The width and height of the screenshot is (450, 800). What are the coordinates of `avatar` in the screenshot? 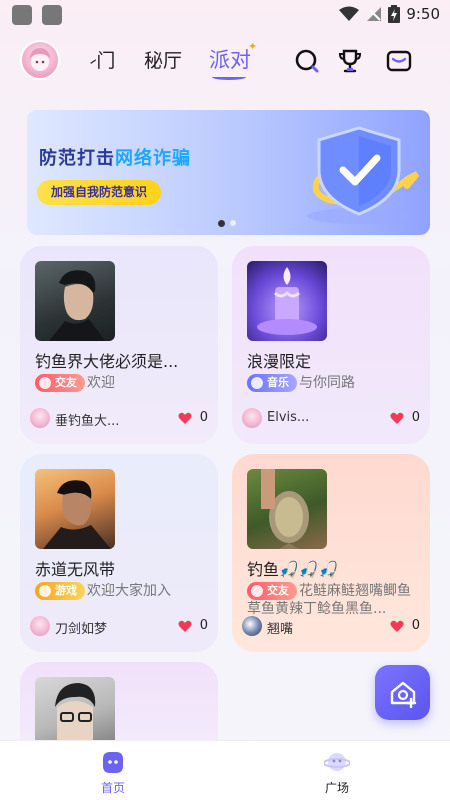 It's located at (40, 60).